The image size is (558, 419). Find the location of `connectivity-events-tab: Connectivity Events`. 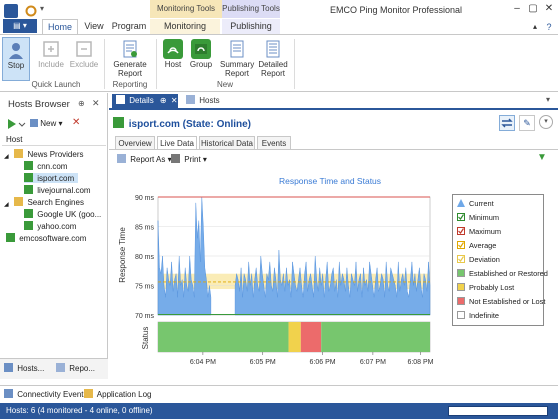

connectivity-events-tab: Connectivity Events is located at coordinates (46, 394).